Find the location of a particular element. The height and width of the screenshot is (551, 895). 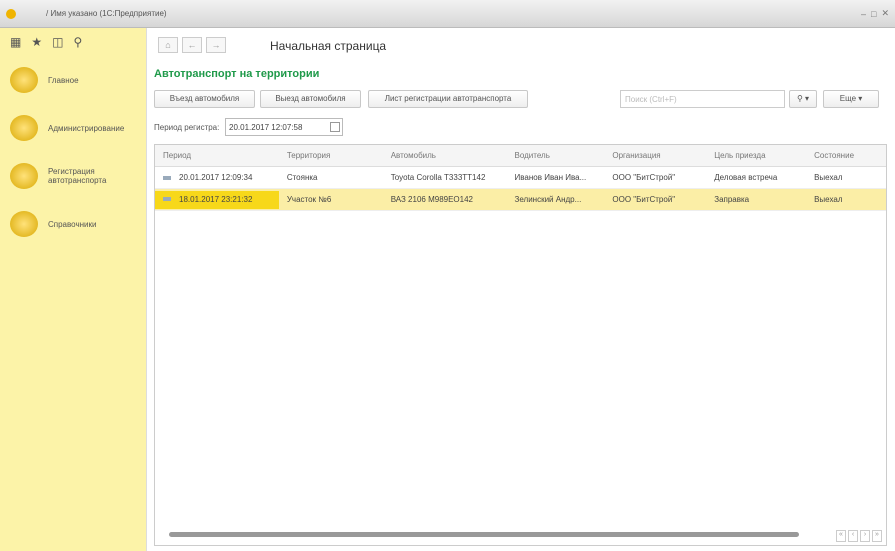

first-page-button: « is located at coordinates (841, 536).